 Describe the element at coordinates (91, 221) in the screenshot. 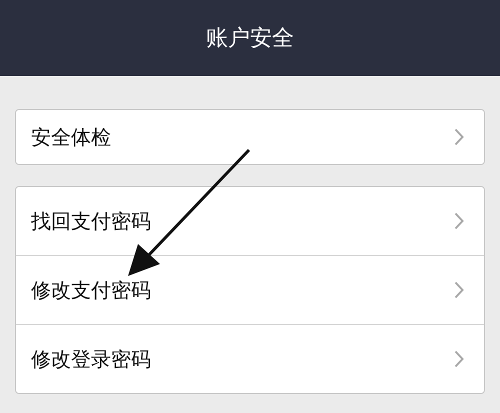

I see `menu-item-label: 找回支付密码` at that location.